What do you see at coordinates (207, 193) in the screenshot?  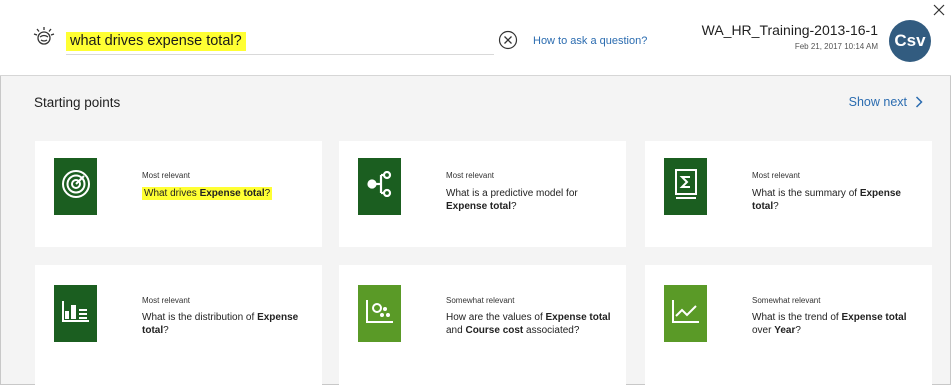 I see `card-question-text: What drives Expense total?` at bounding box center [207, 193].